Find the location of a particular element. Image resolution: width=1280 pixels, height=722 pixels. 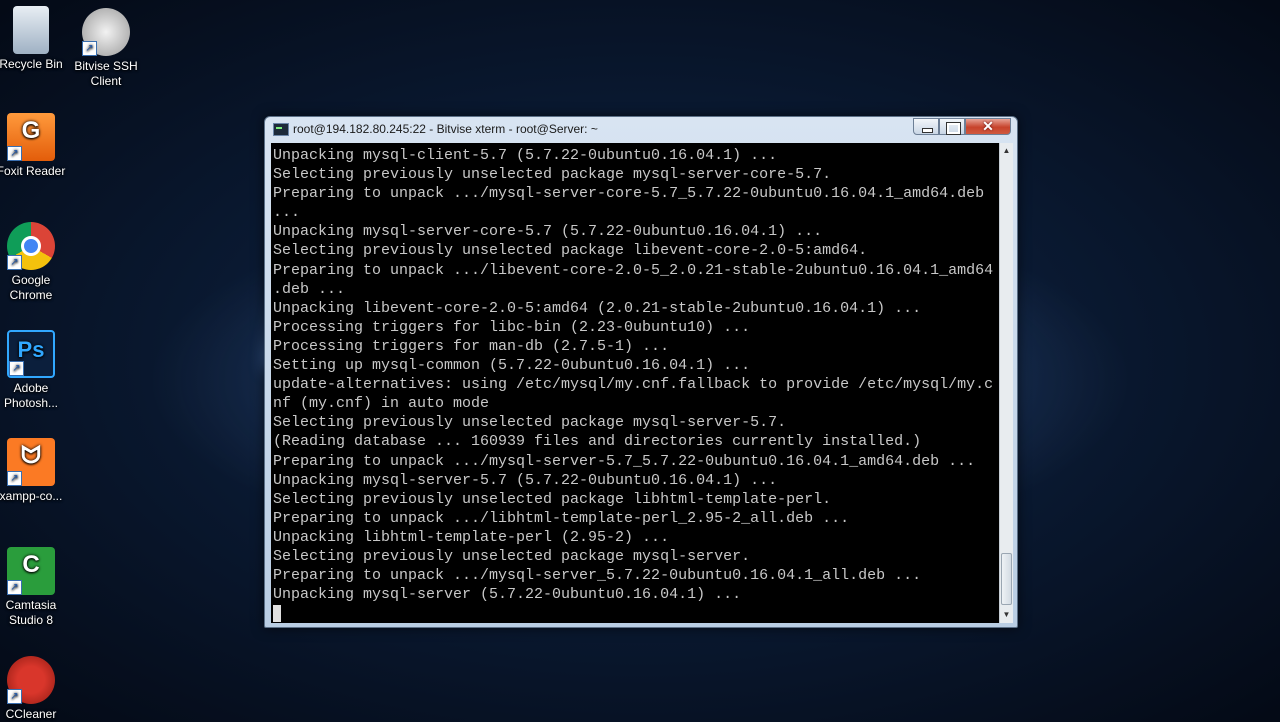

desktop-icon-bitvise: ↗ Bitvise SSH Client is located at coordinates (106, 48).